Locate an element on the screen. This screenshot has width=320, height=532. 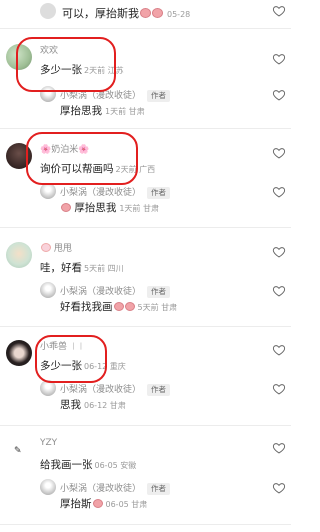
reply-text: 好看找我画 5天前 甘肃 is located at coordinates (118, 306).